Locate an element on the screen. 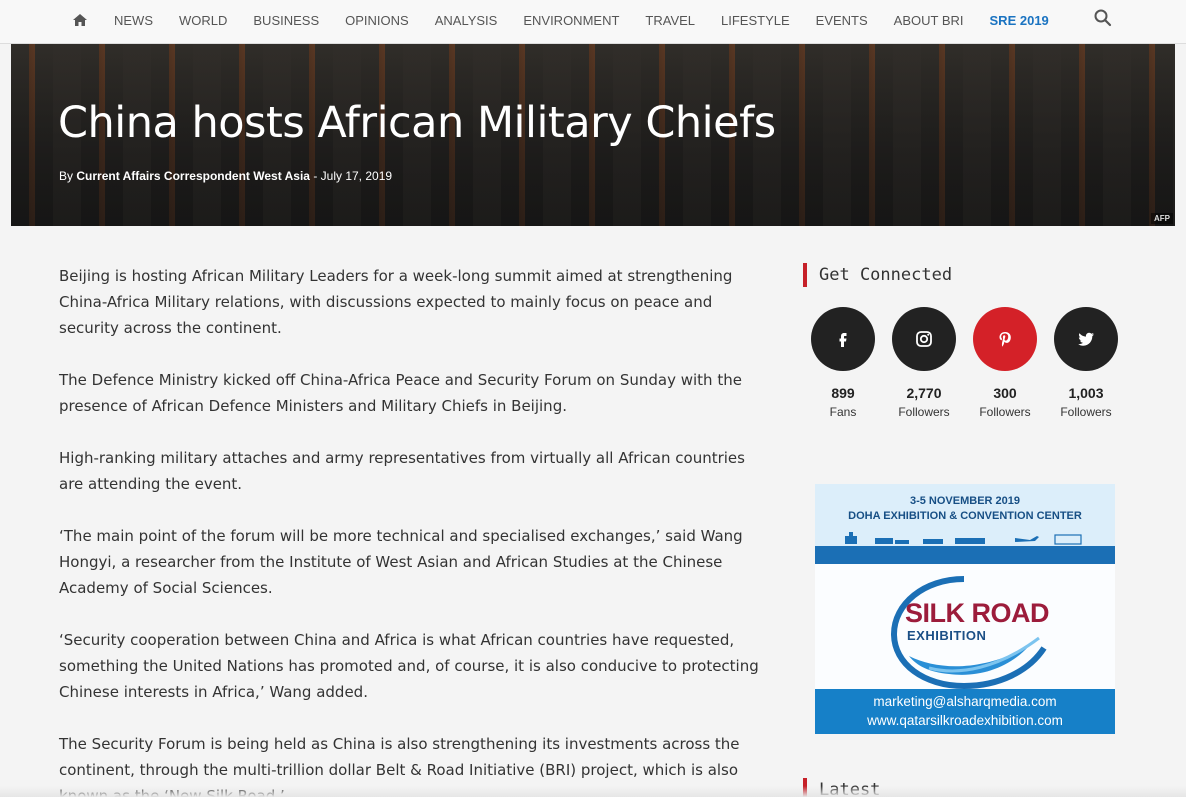 The height and width of the screenshot is (797, 1186). home-icon is located at coordinates (80, 20).